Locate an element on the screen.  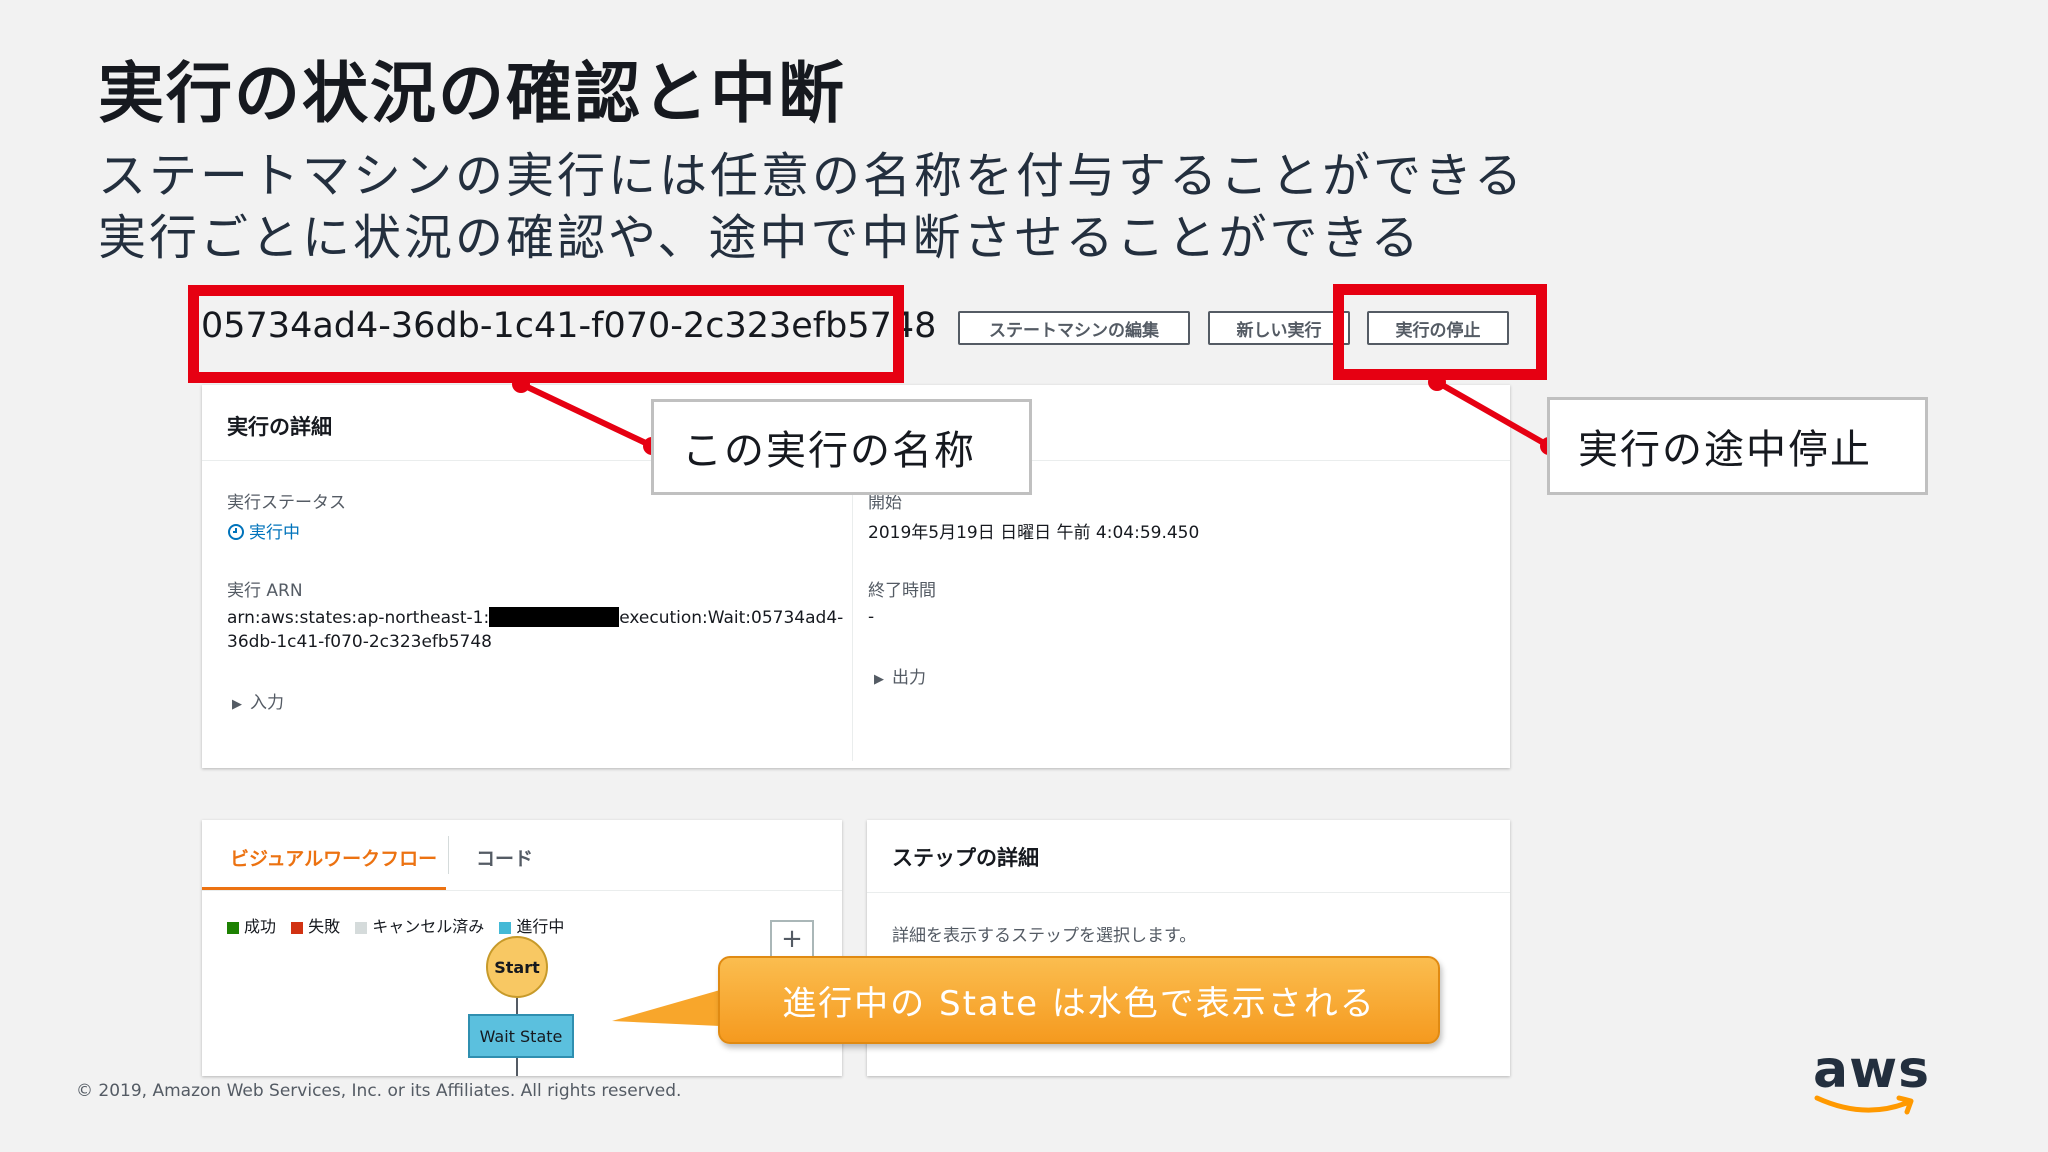
in-progress-state-callout: 進行中の State は水色で表示される is located at coordinates (1079, 1000).